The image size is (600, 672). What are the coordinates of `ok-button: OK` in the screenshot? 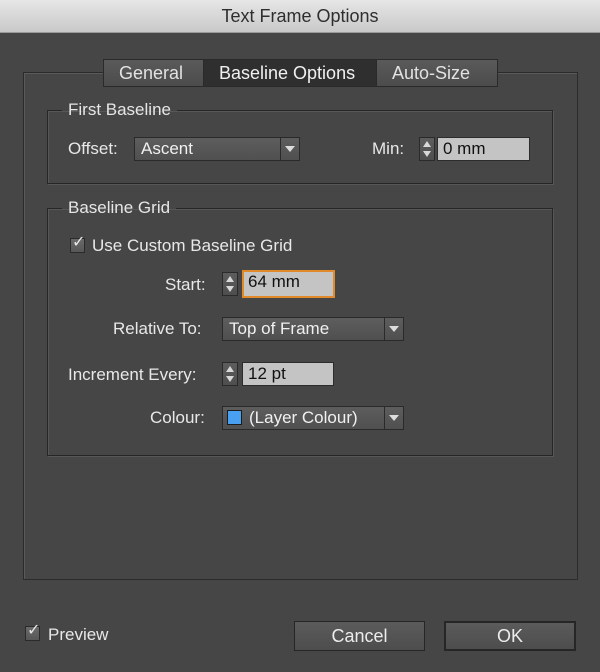 It's located at (510, 636).